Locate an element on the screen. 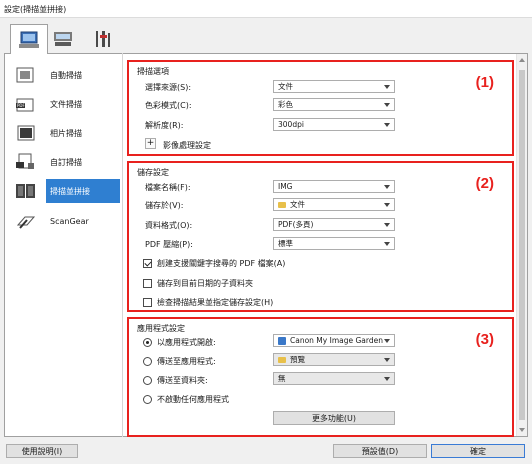 Image resolution: width=532 pixels, height=464 pixels. subfolder-checkbox-row: 儲存到目前日期的子資料夾 is located at coordinates (198, 283).